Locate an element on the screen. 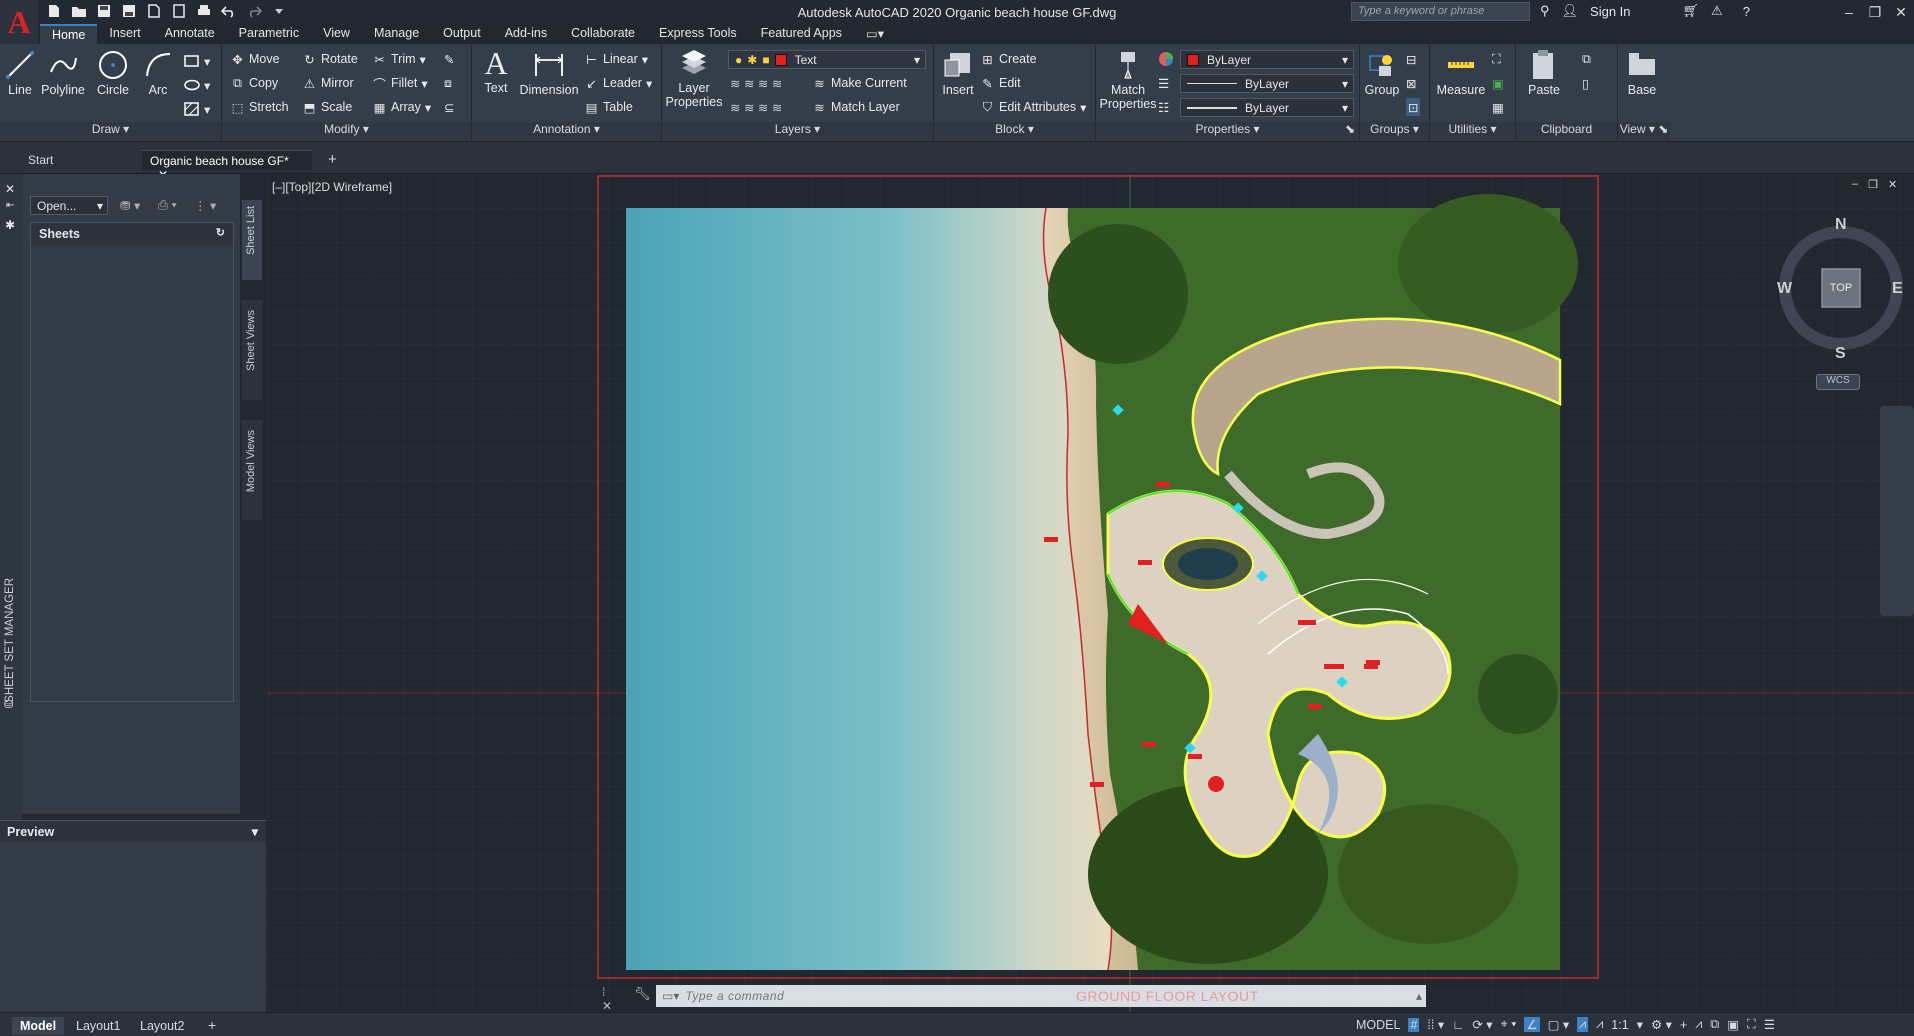 Image resolution: width=1914 pixels, height=1036 pixels. select-all-icon: ▣ is located at coordinates (1498, 83).